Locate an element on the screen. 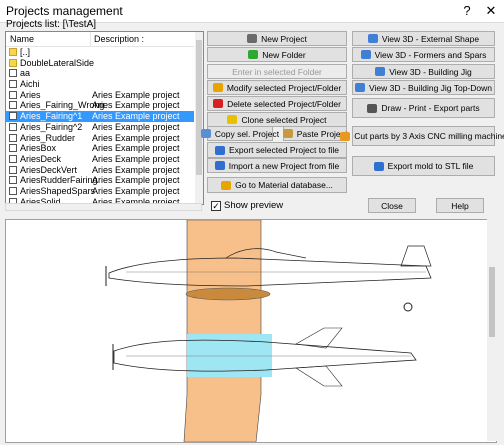 Image resolution: width=504 pixels, height=445 pixels. list-header: Name Description : is located at coordinates (100, 39).